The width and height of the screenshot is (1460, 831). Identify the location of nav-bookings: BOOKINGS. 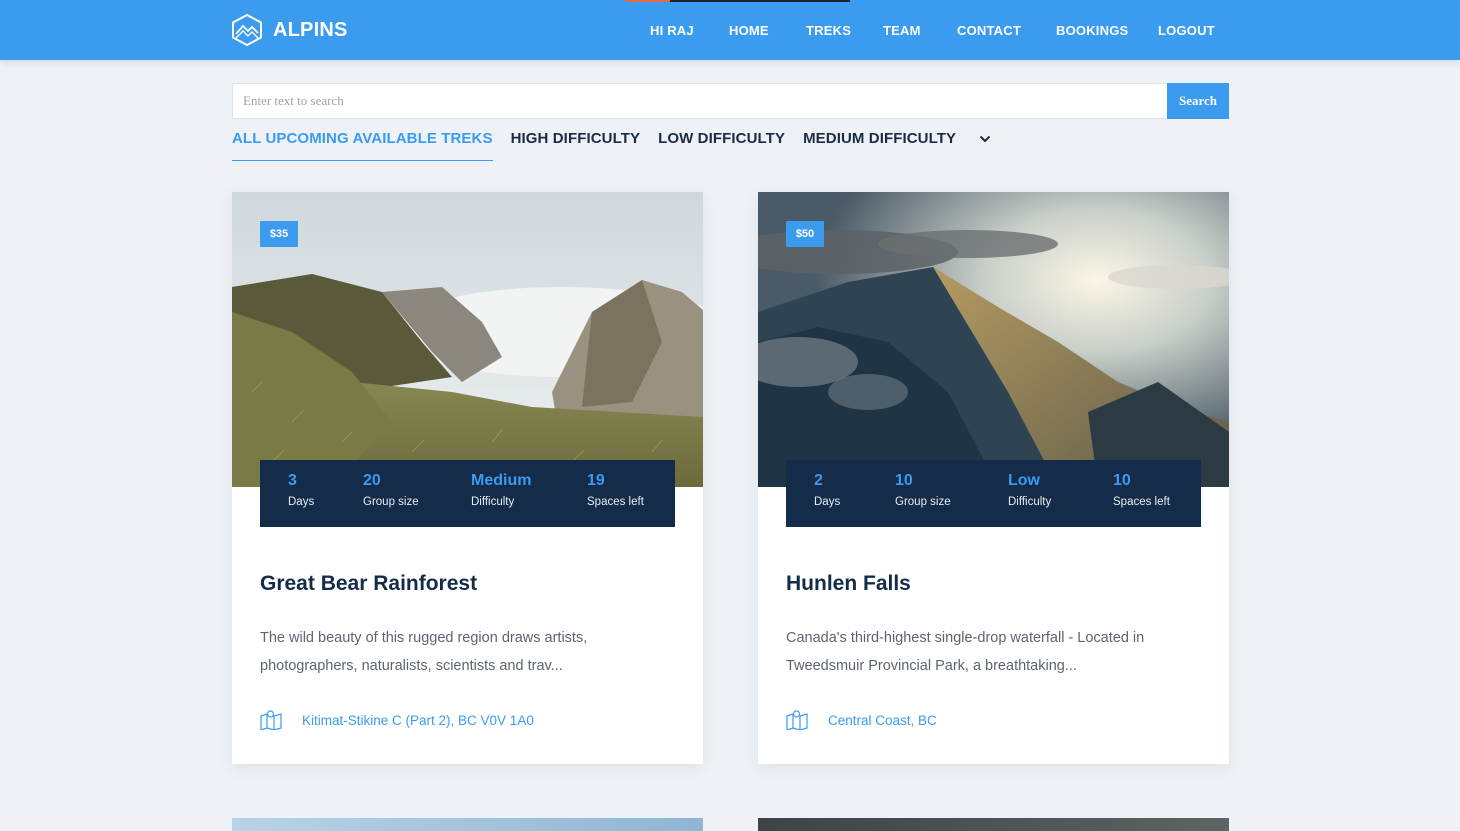
(1107, 30).